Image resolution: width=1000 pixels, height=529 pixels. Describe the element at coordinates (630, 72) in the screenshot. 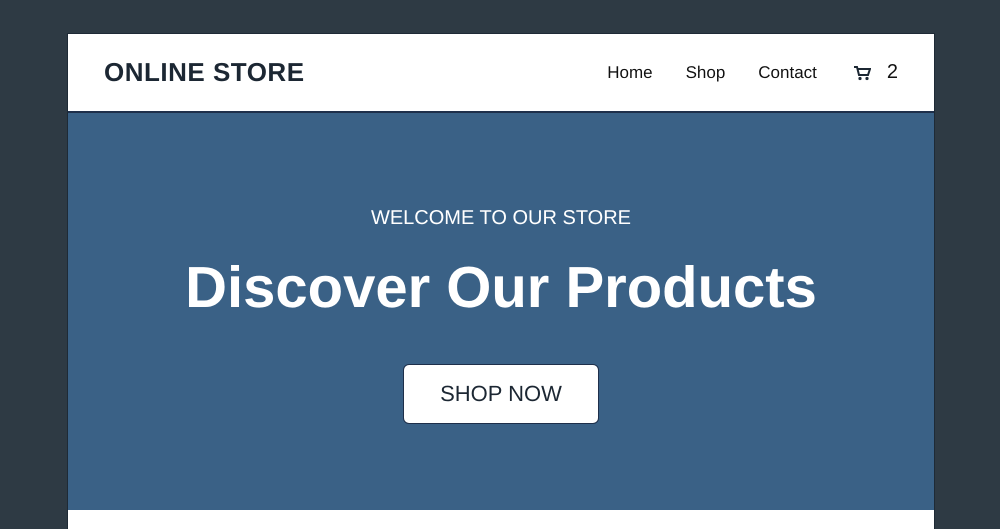

I see `nav-link: Home` at that location.